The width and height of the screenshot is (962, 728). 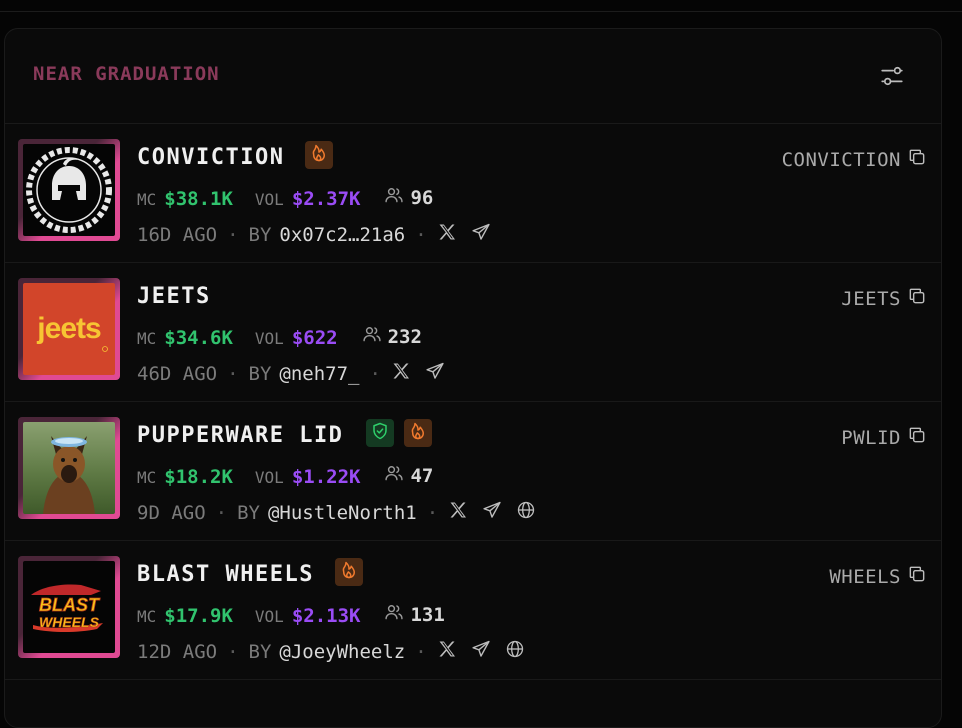 What do you see at coordinates (342, 652) in the screenshot?
I see `creator-link: @JoeyWheelz` at bounding box center [342, 652].